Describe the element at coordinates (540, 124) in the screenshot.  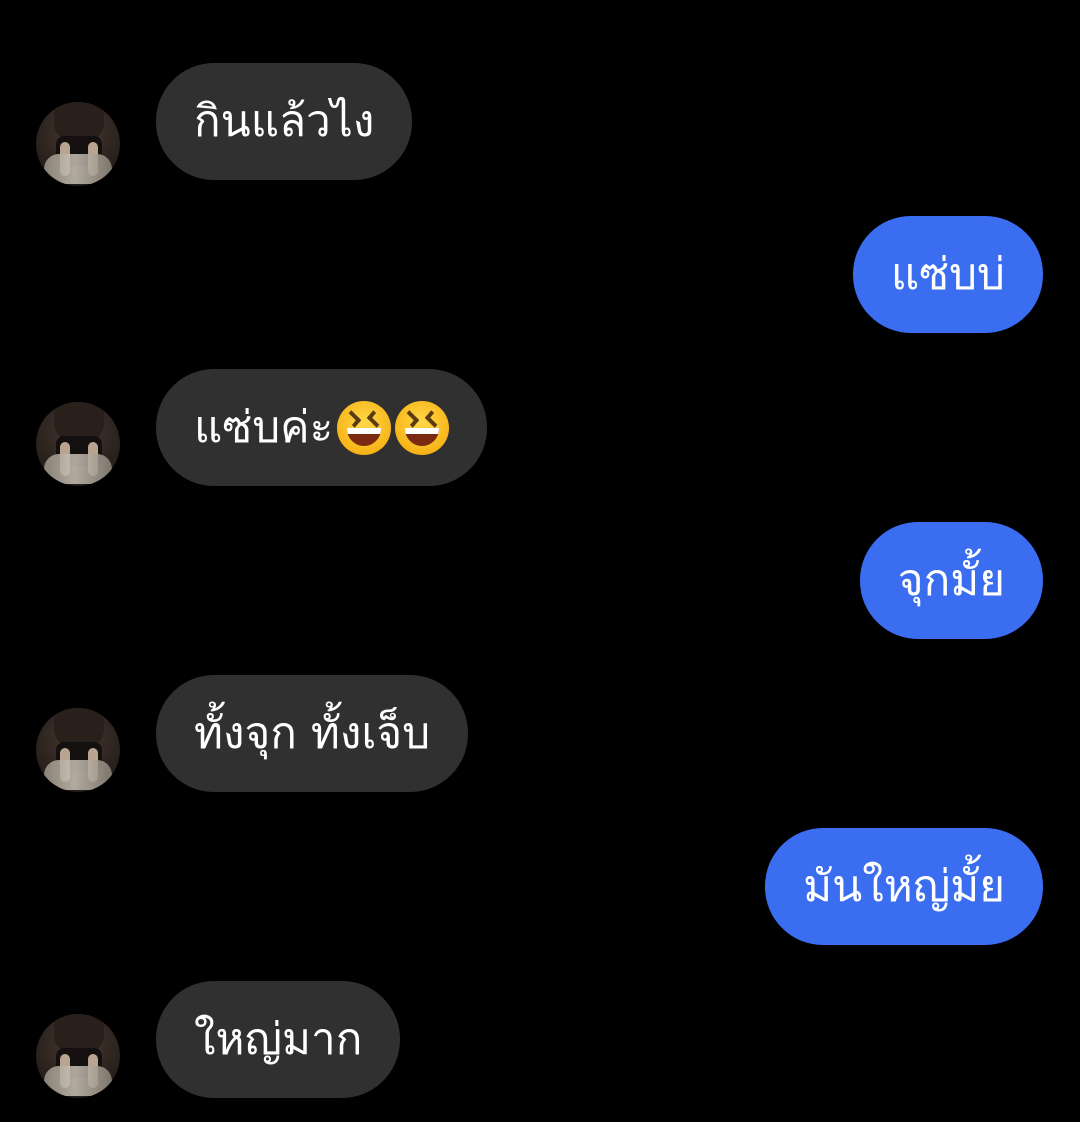
I see `message-row-incoming: กินแล้วไง` at that location.